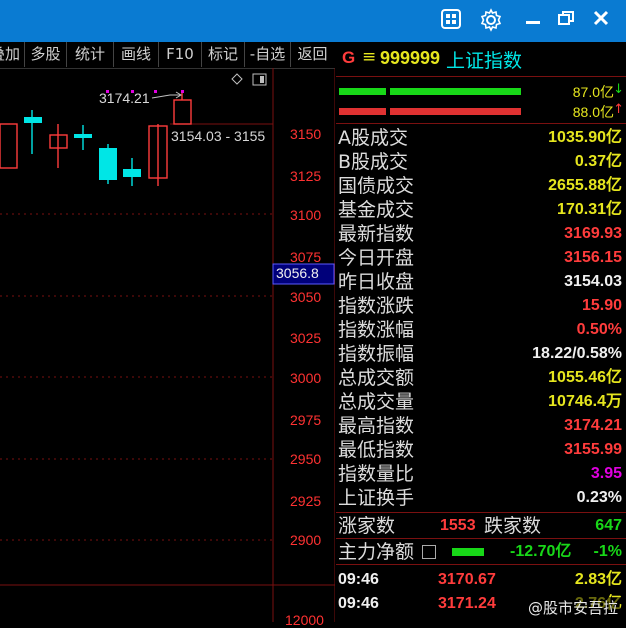  Describe the element at coordinates (373, 162) in the screenshot. I see `stat-label: B股成交` at that location.